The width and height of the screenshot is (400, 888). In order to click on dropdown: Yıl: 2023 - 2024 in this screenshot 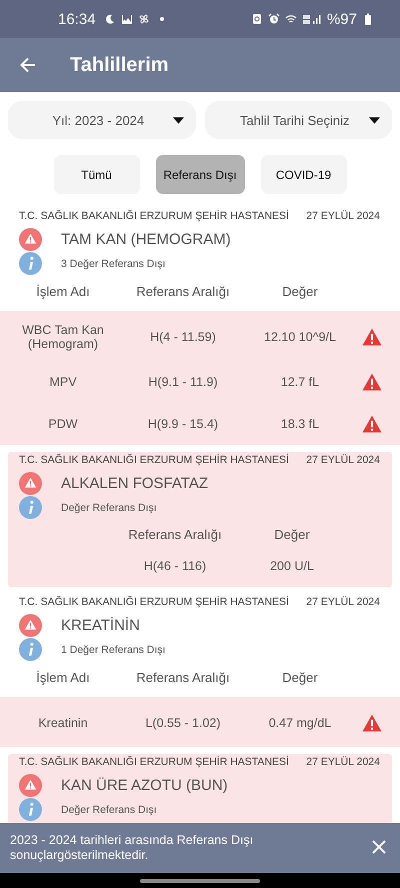, I will do `click(102, 120)`.